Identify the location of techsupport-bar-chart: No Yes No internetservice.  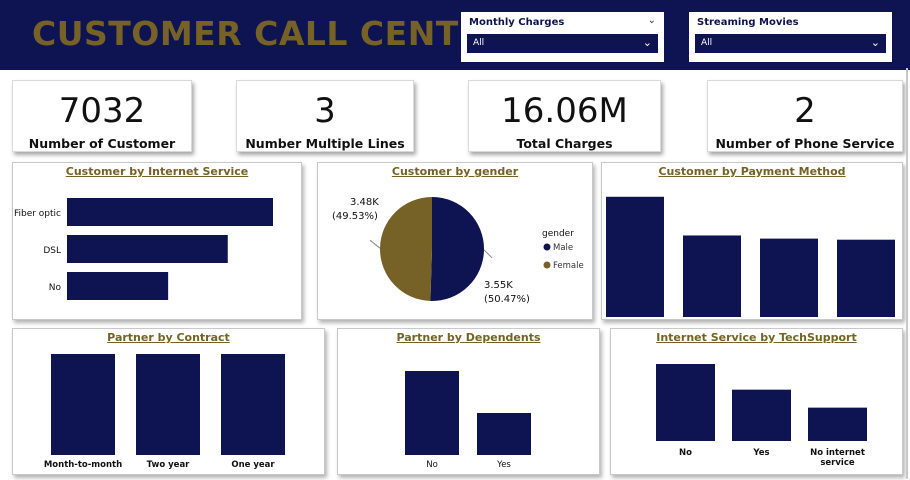
(761, 416).